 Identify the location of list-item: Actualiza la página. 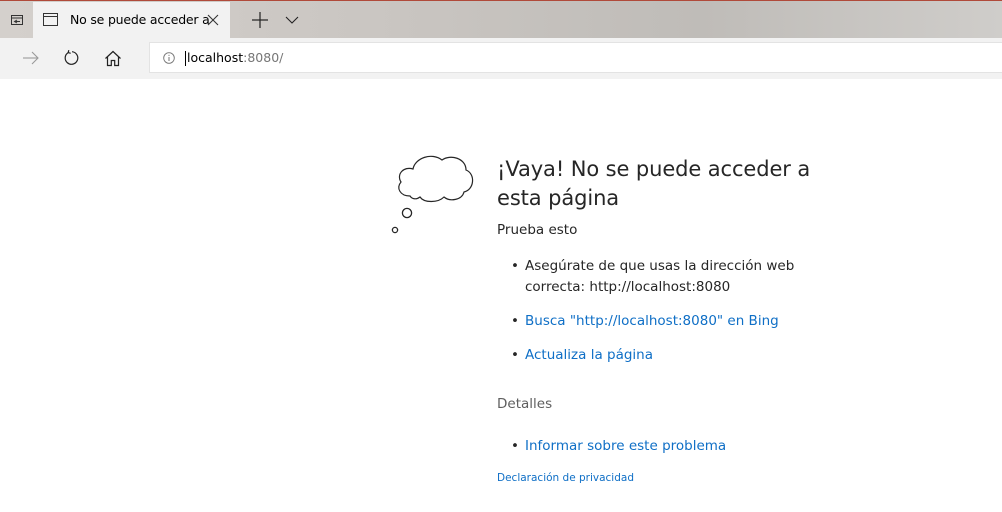
(744, 355).